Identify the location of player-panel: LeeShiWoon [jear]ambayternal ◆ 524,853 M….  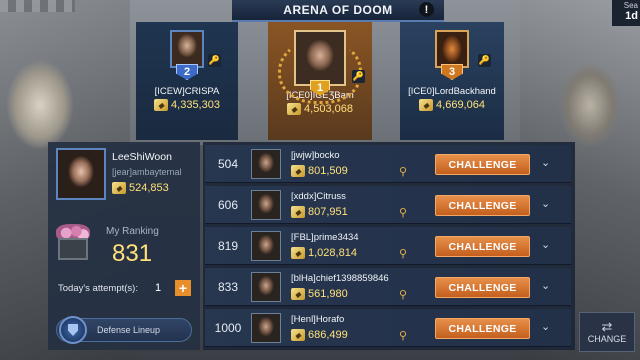
(124, 246).